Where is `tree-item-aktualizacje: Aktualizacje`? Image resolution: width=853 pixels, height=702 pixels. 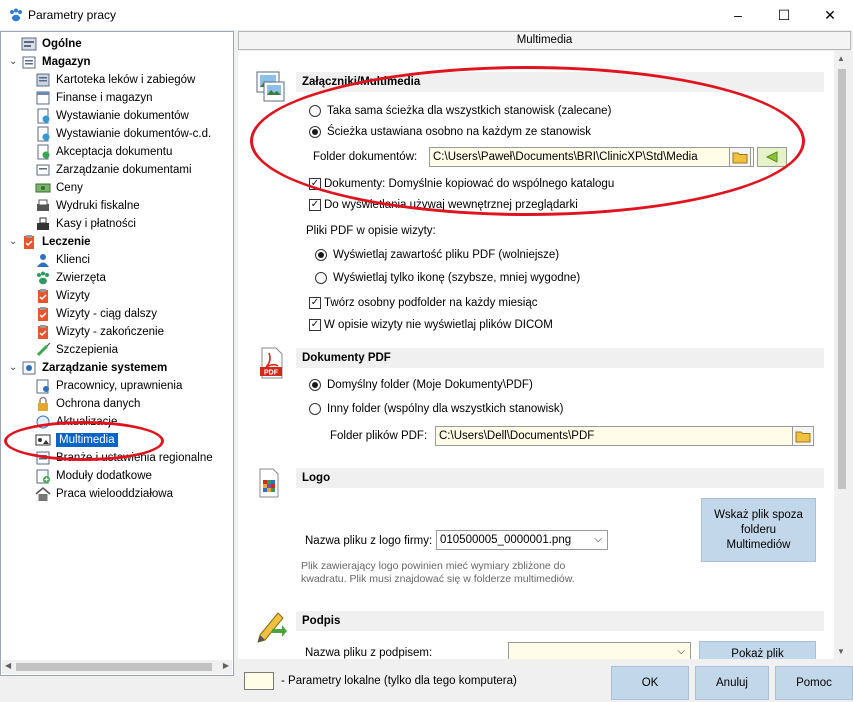 tree-item-aktualizacje: Aktualizacje is located at coordinates (76, 422).